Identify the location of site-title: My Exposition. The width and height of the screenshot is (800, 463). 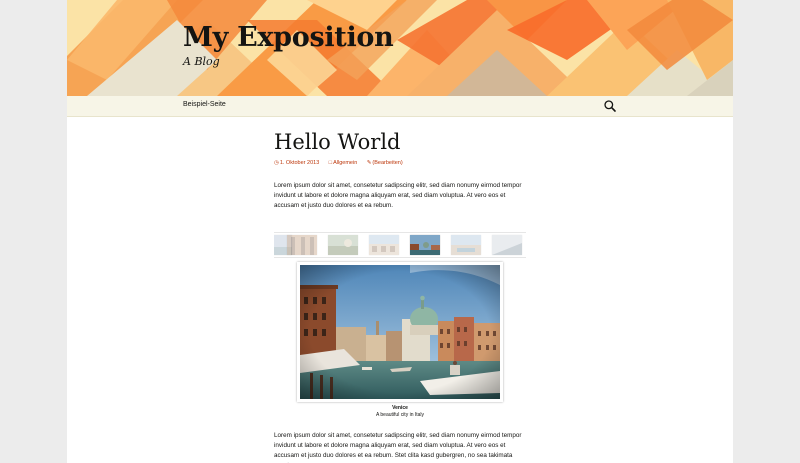
(288, 37).